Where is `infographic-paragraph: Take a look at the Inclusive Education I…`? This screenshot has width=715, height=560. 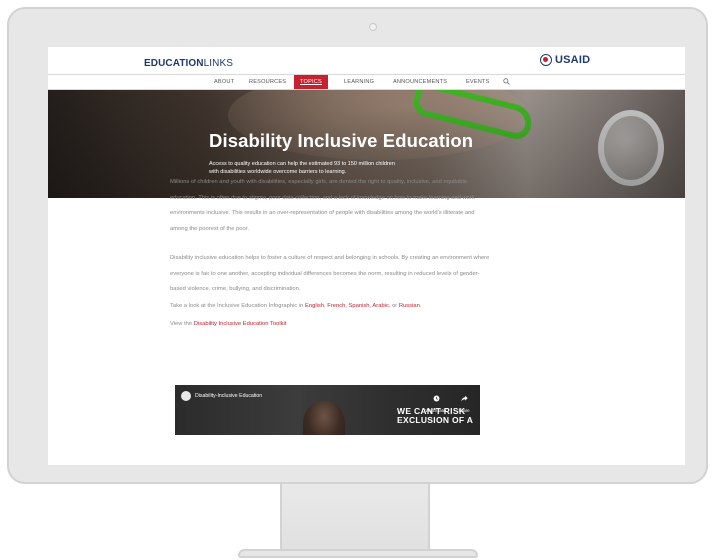
infographic-paragraph: Take a look at the Inclusive Education I… is located at coordinates (296, 305).